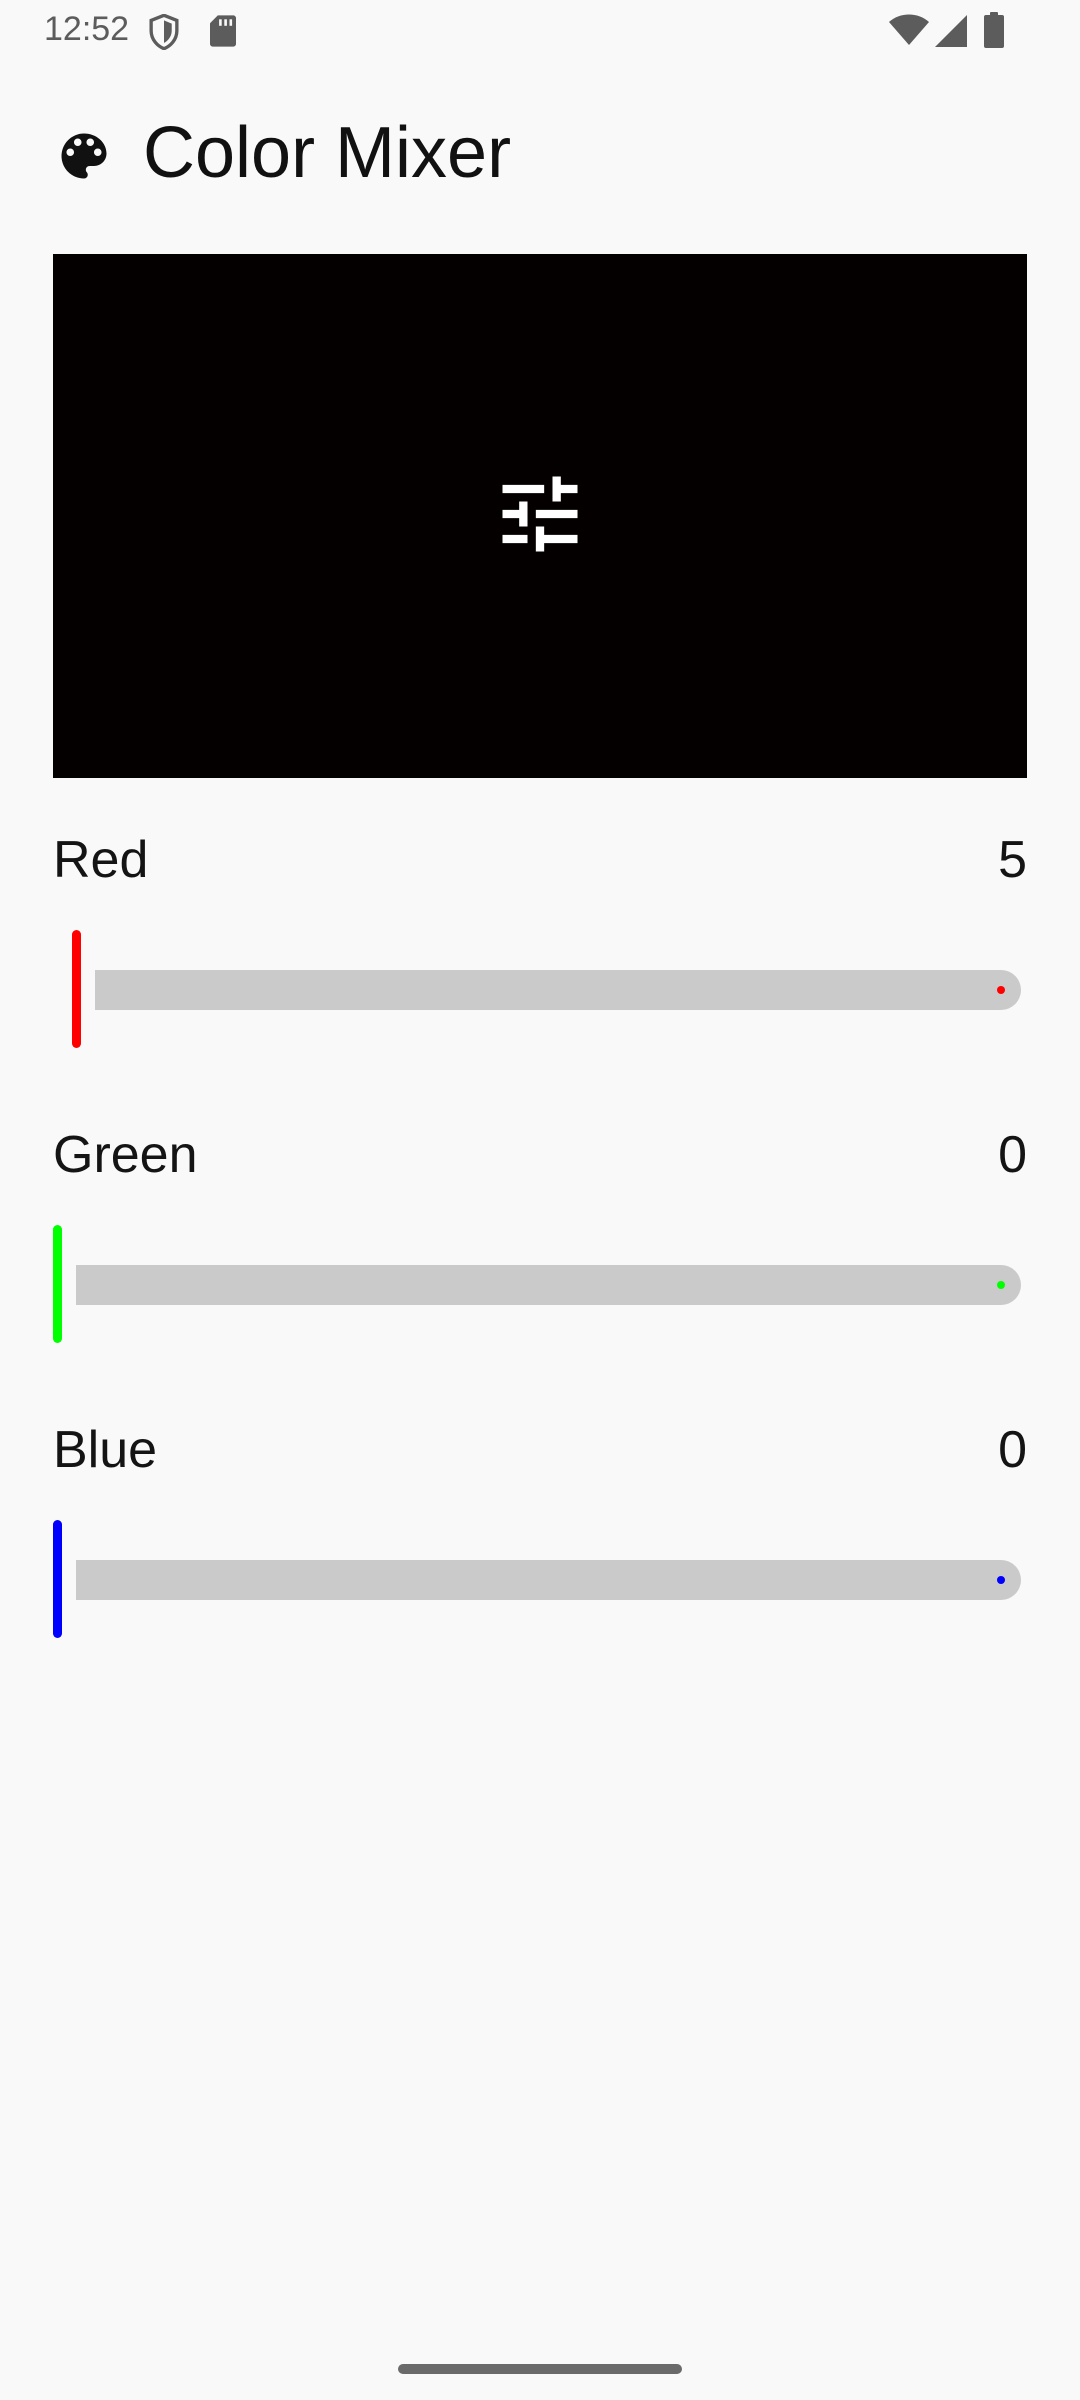 The height and width of the screenshot is (2400, 1080). I want to click on app-header: Color Mixer, so click(540, 155).